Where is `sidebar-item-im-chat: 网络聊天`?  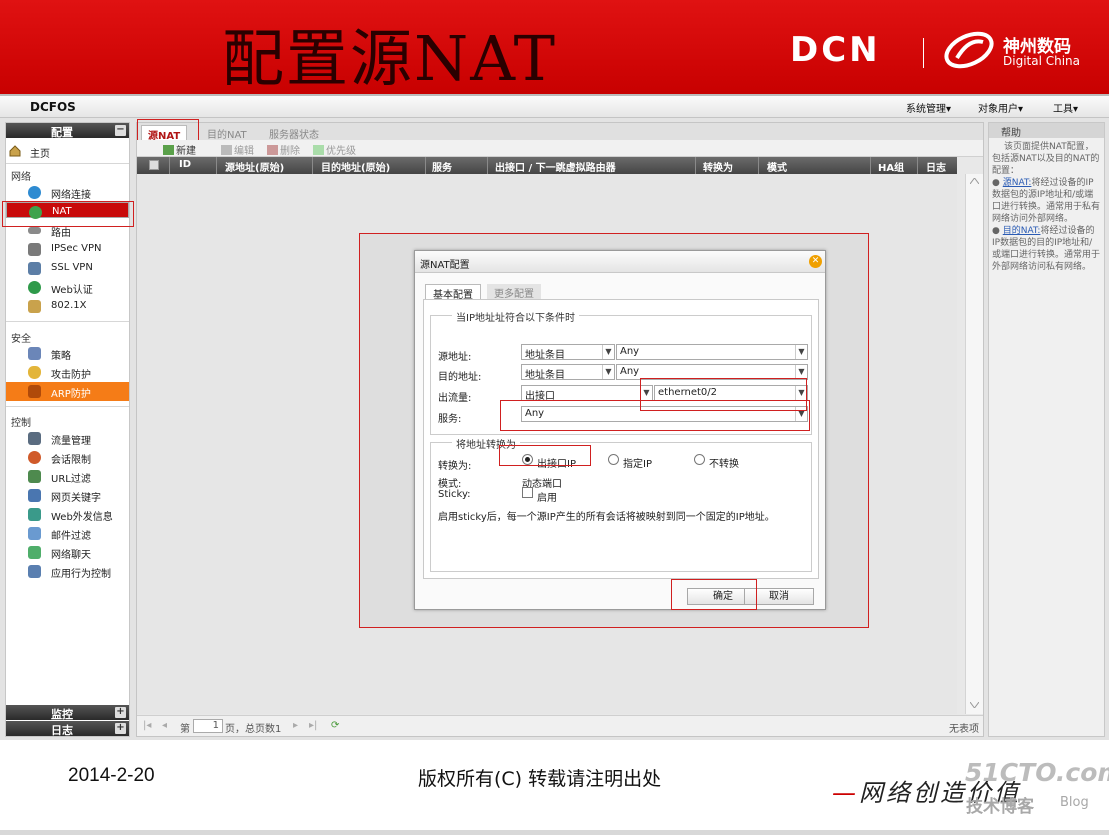
sidebar-item-im-chat: 网络聊天 is located at coordinates (67, 552).